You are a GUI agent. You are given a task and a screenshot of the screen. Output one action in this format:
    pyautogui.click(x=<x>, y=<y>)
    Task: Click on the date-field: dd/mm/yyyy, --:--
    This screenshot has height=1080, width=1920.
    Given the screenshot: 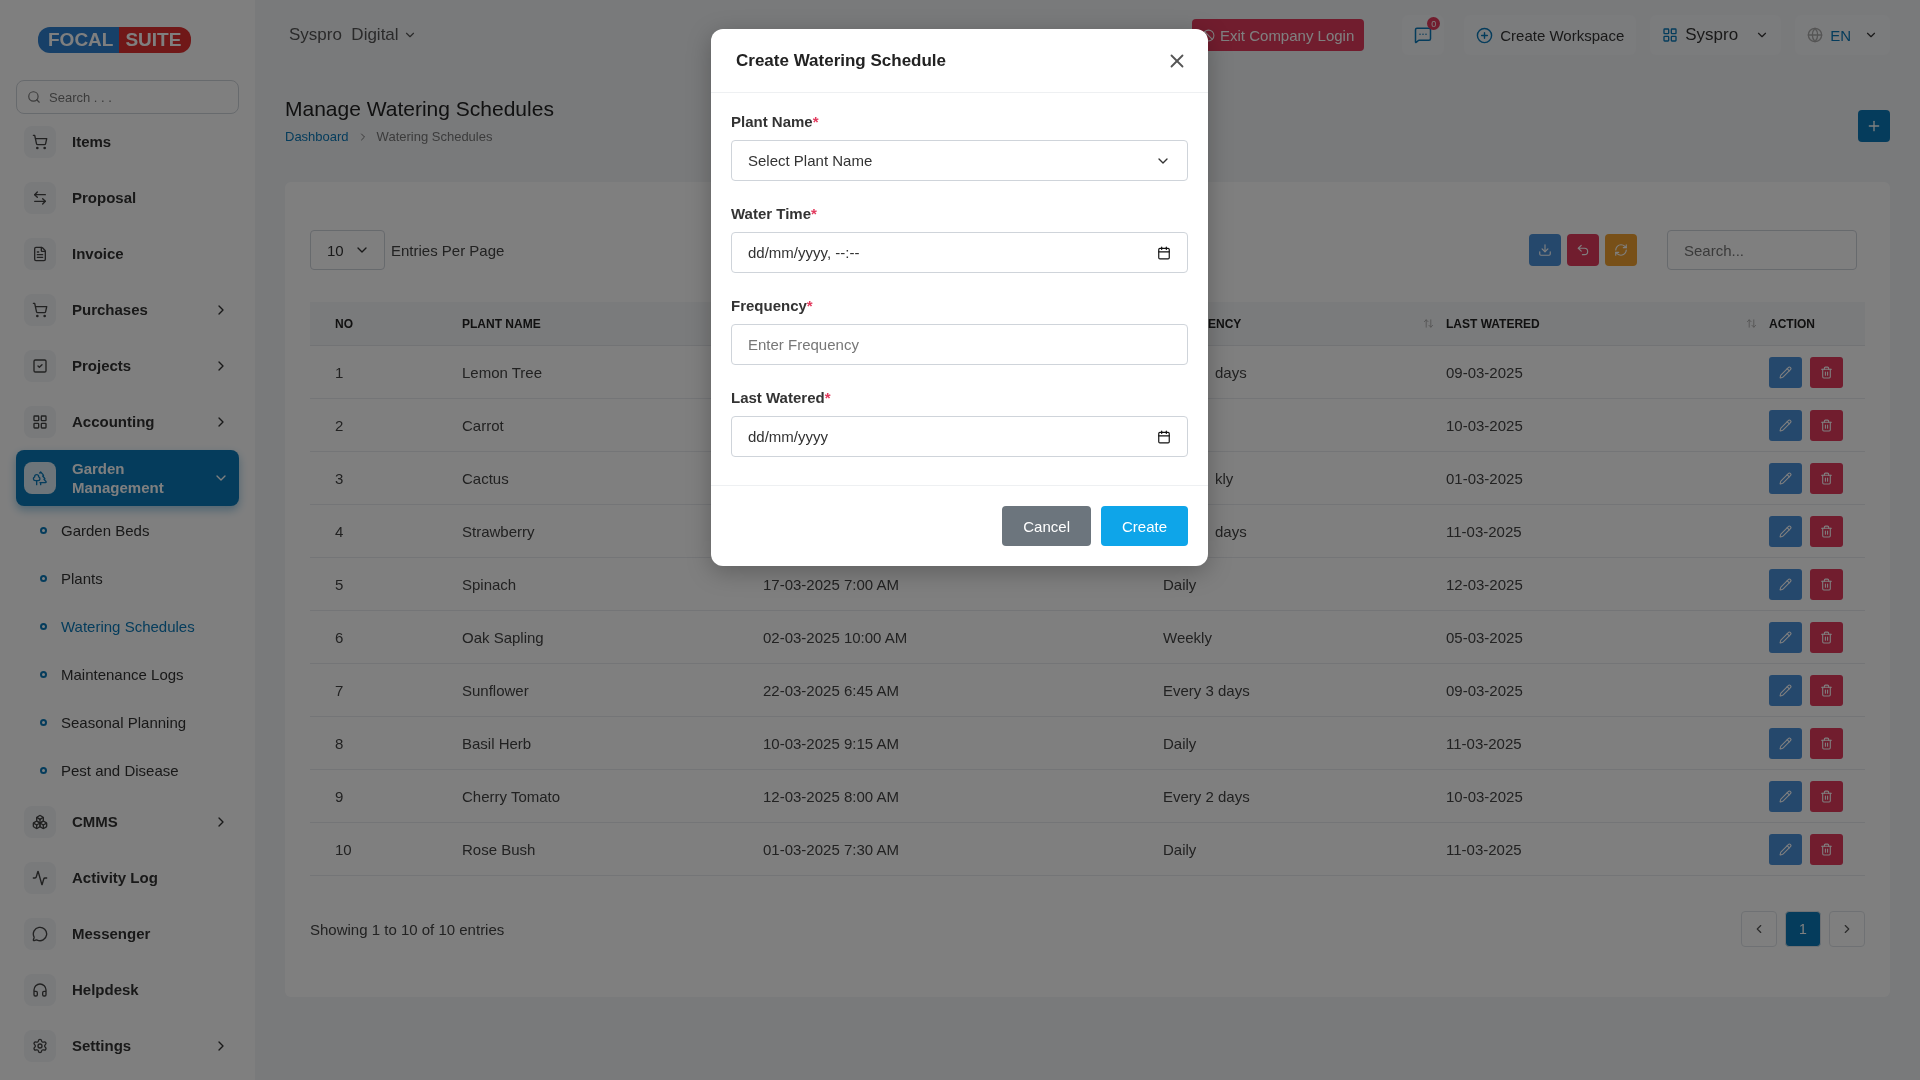 What is the action you would take?
    pyautogui.click(x=959, y=252)
    